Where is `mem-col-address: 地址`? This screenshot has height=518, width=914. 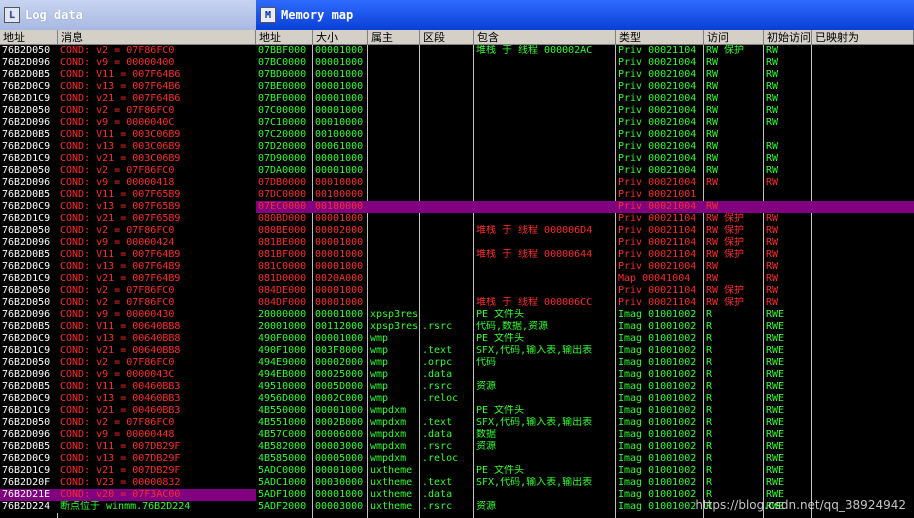 mem-col-address: 地址 is located at coordinates (284, 37).